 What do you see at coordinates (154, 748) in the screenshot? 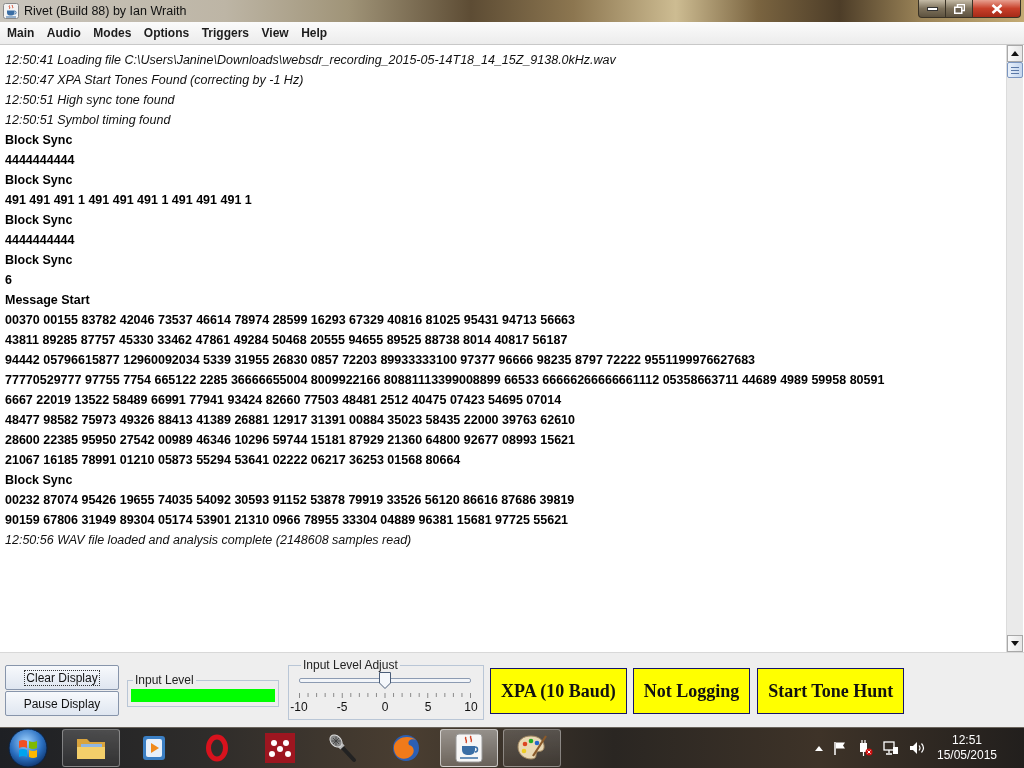
I see `play-icon` at bounding box center [154, 748].